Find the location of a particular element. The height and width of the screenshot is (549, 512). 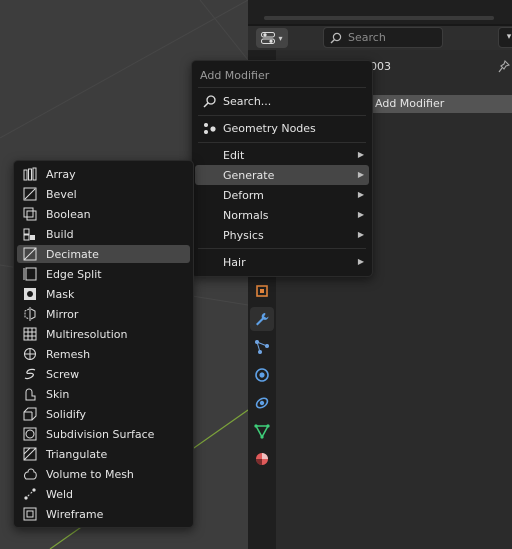

menu-item-boolean: Boolean is located at coordinates (103, 214).